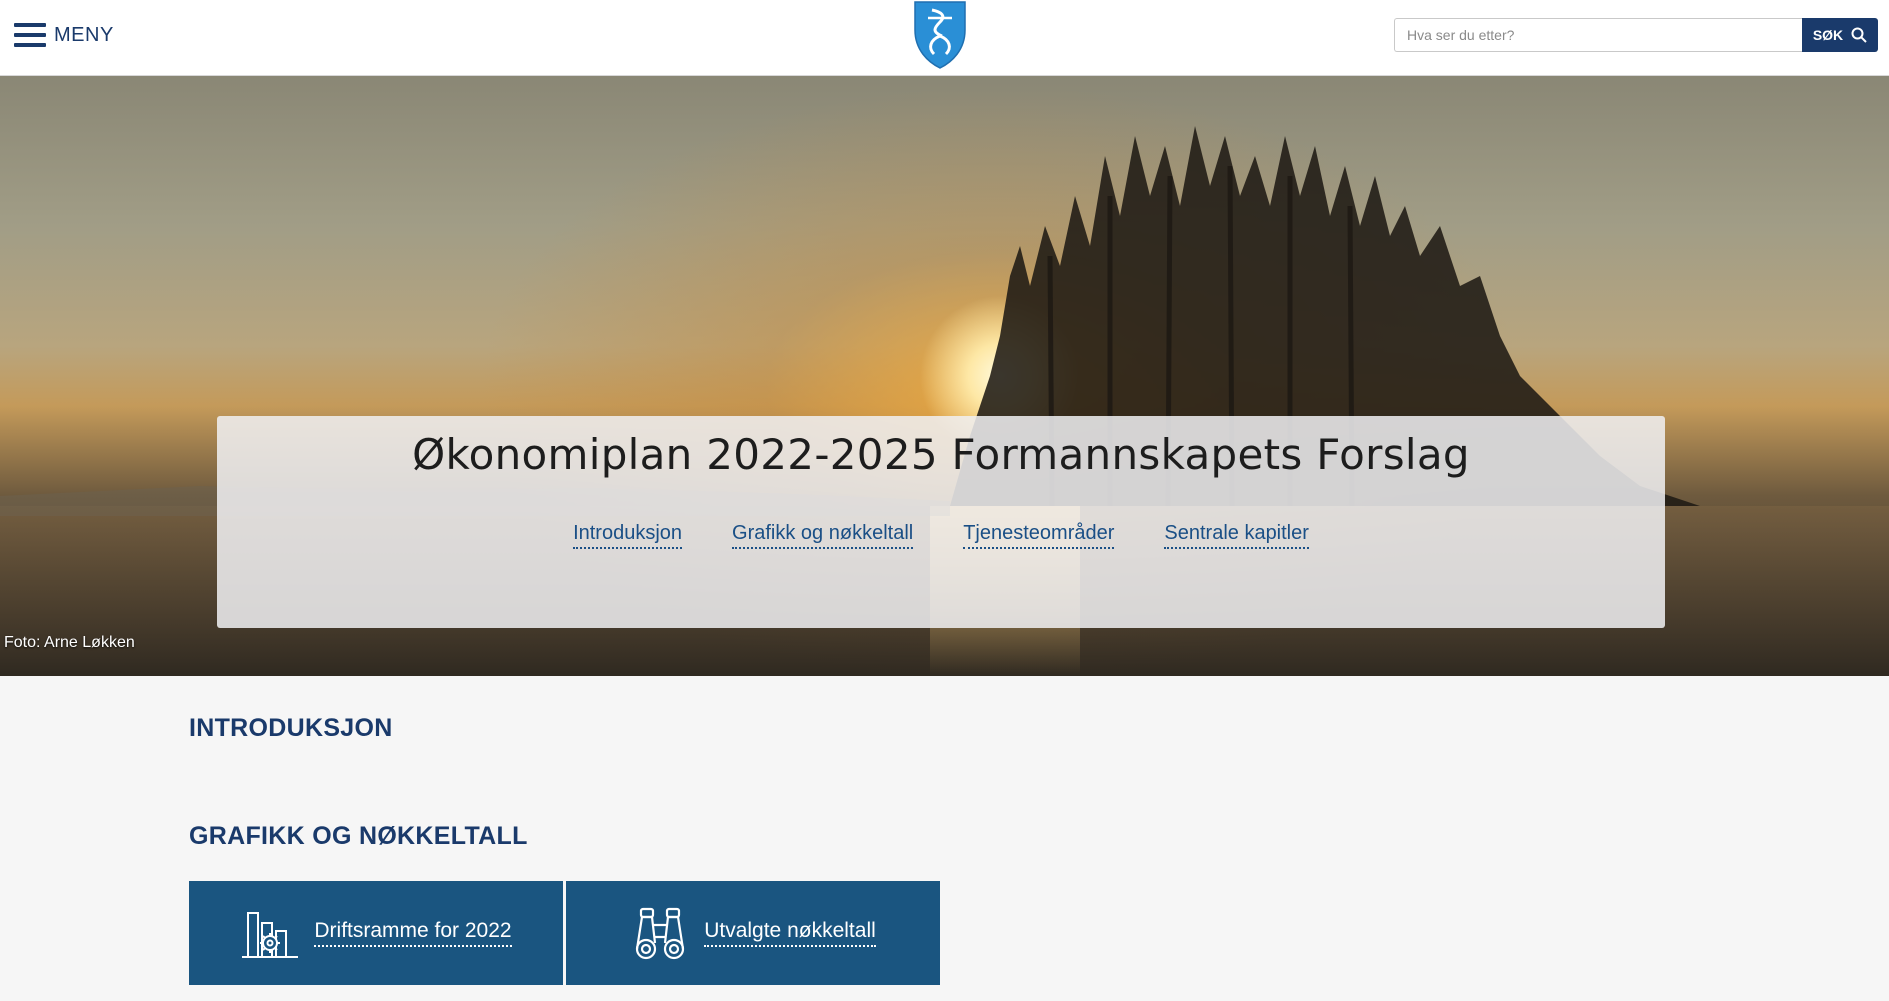 The width and height of the screenshot is (1889, 1001). What do you see at coordinates (1859, 35) in the screenshot?
I see `search-icon` at bounding box center [1859, 35].